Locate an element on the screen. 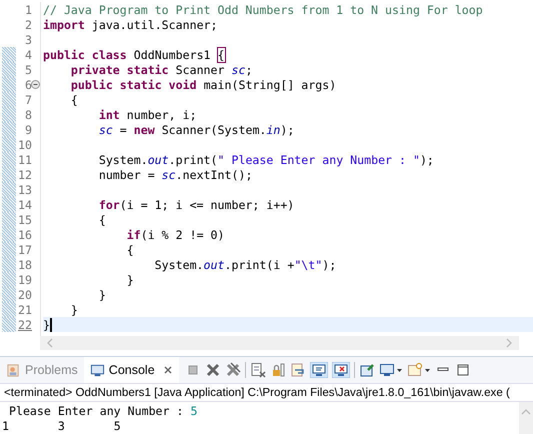 Image resolution: width=533 pixels, height=434 pixels. code-line: int number, i; is located at coordinates (147, 115).